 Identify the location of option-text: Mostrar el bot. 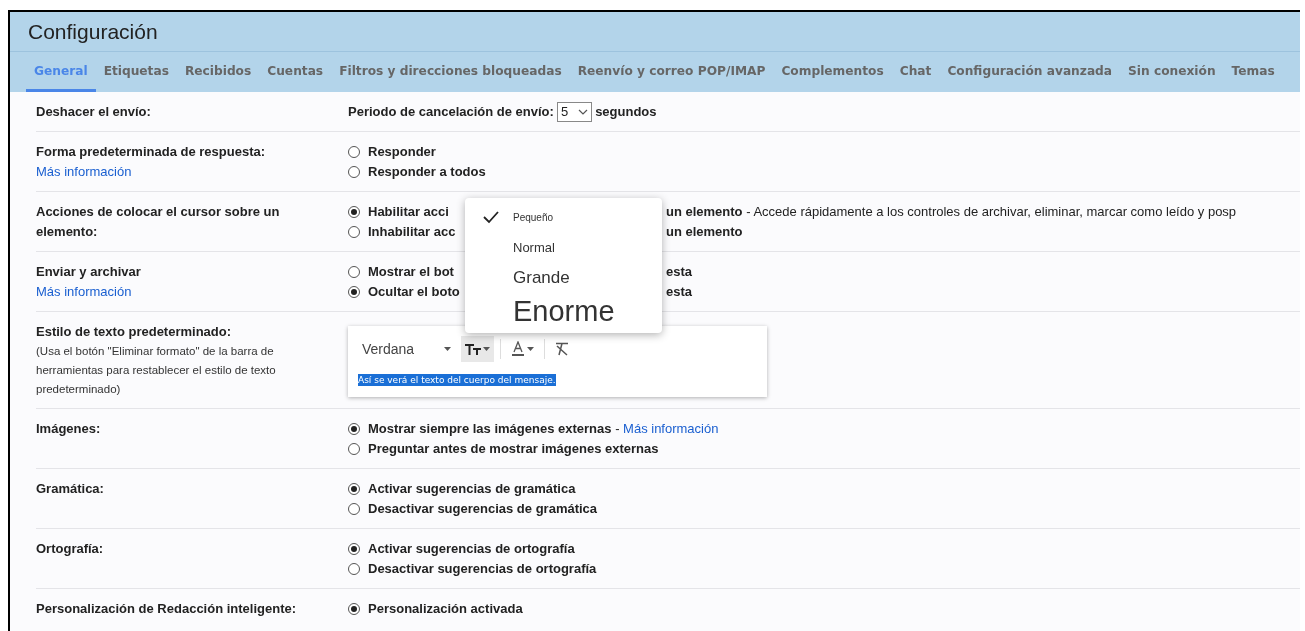
(411, 271).